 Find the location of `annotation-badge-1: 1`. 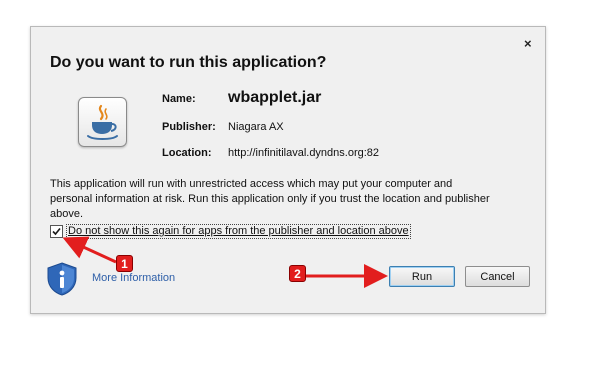

annotation-badge-1: 1 is located at coordinates (124, 263).